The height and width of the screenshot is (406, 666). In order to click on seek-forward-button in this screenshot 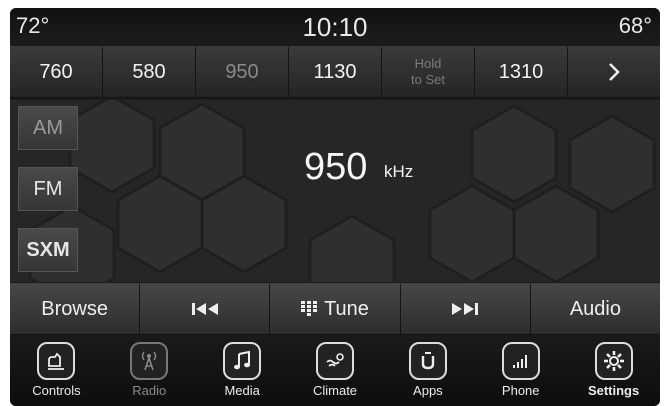, I will do `click(465, 309)`.